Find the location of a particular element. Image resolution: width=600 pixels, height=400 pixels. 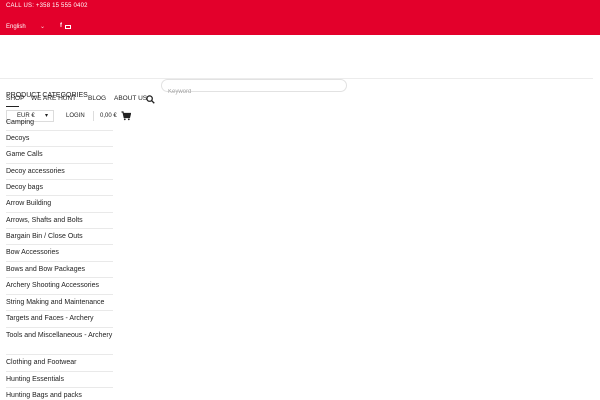

category-item: Hunting Essentials is located at coordinates (59, 380).